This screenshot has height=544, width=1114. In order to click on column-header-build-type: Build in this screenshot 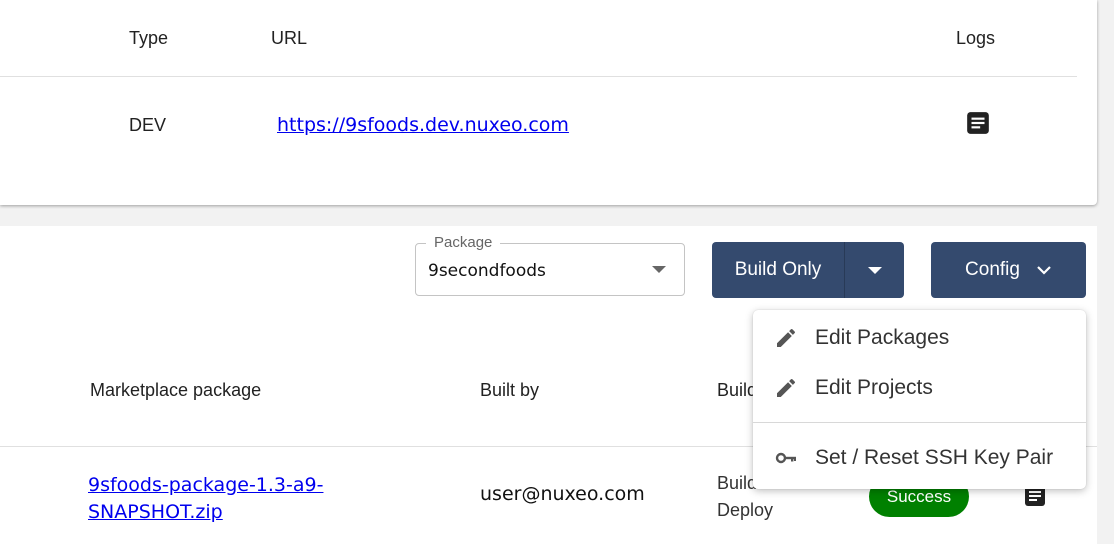, I will do `click(737, 390)`.